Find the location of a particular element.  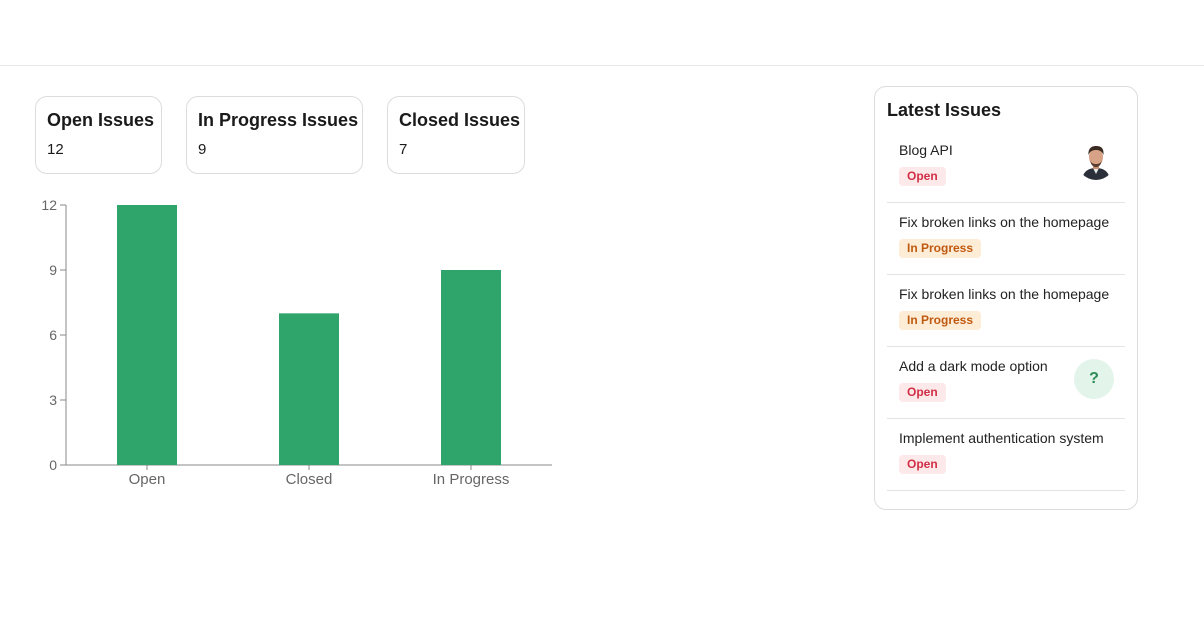

in-progress-issues-card: In Progress Issues 9 is located at coordinates (274, 135).